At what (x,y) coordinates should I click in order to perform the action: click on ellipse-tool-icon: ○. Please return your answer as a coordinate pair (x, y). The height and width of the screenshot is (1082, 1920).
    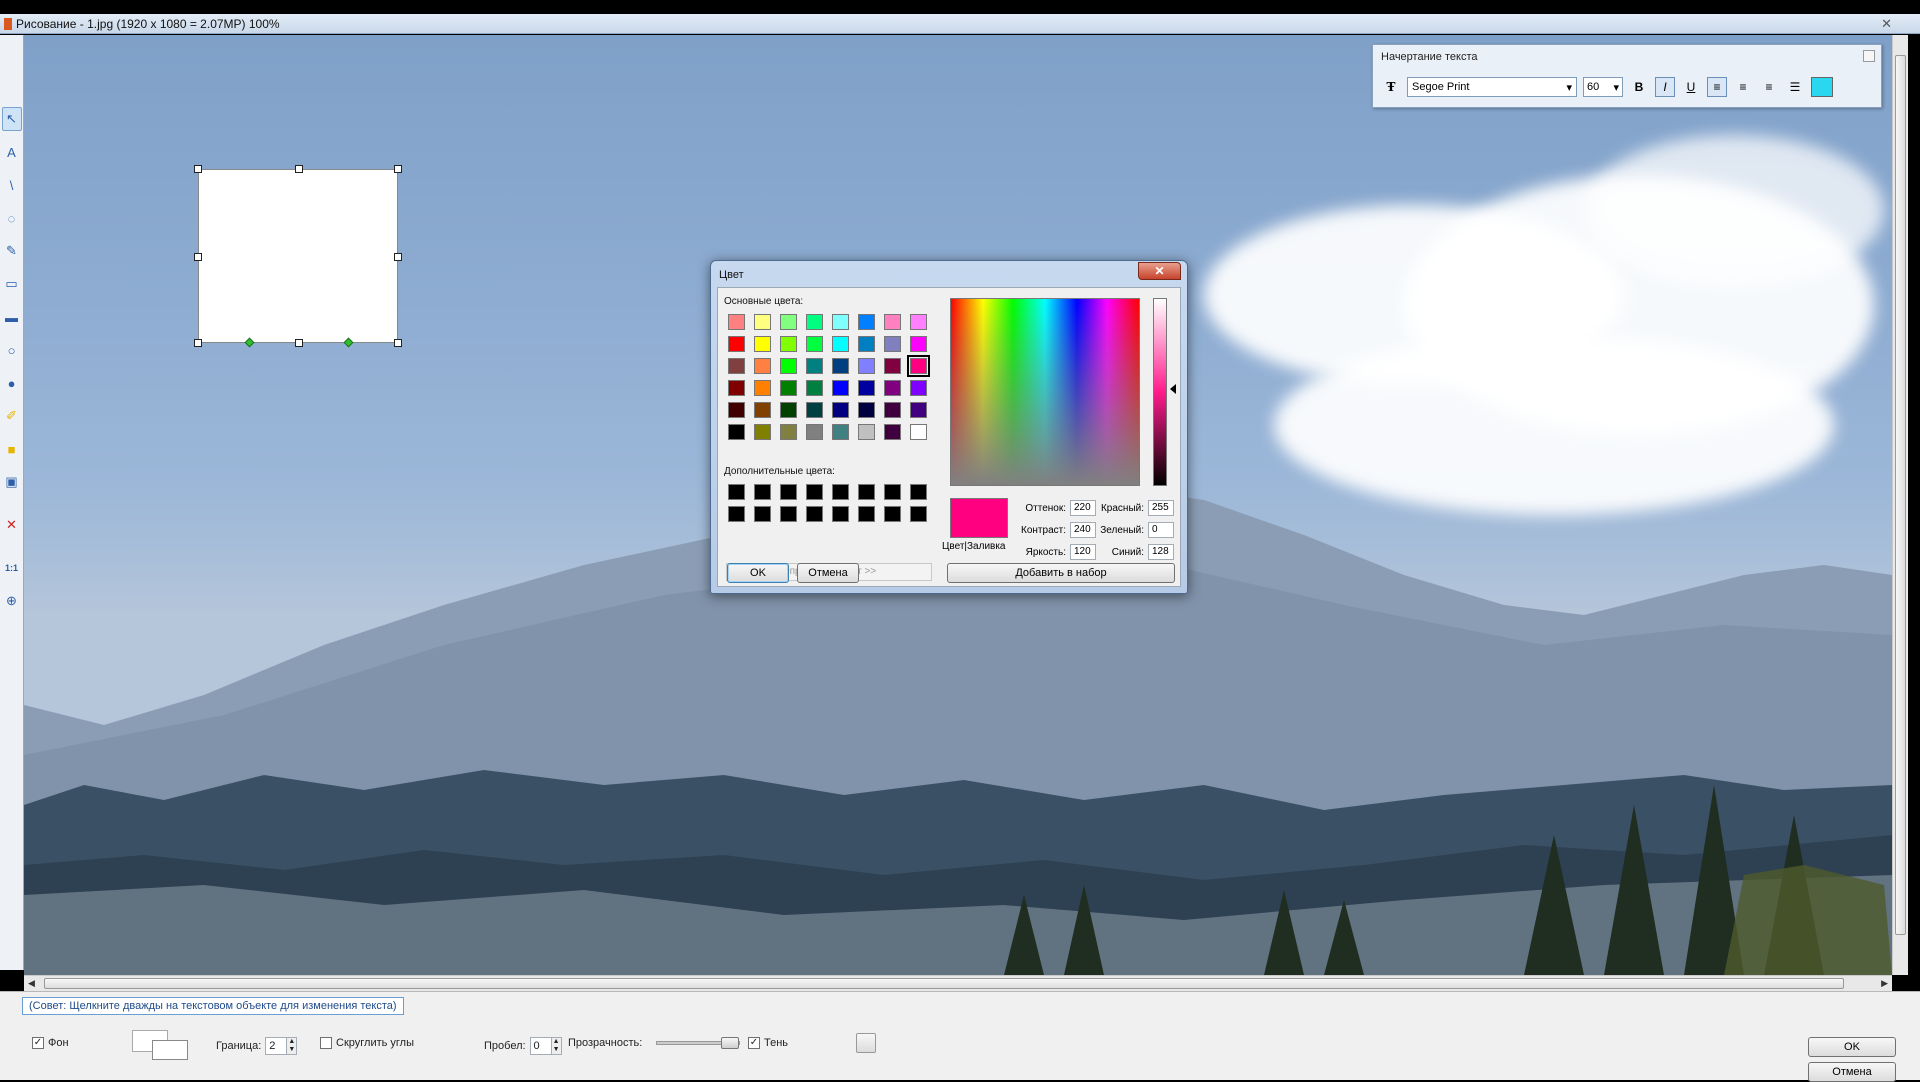
    Looking at the image, I should click on (12, 350).